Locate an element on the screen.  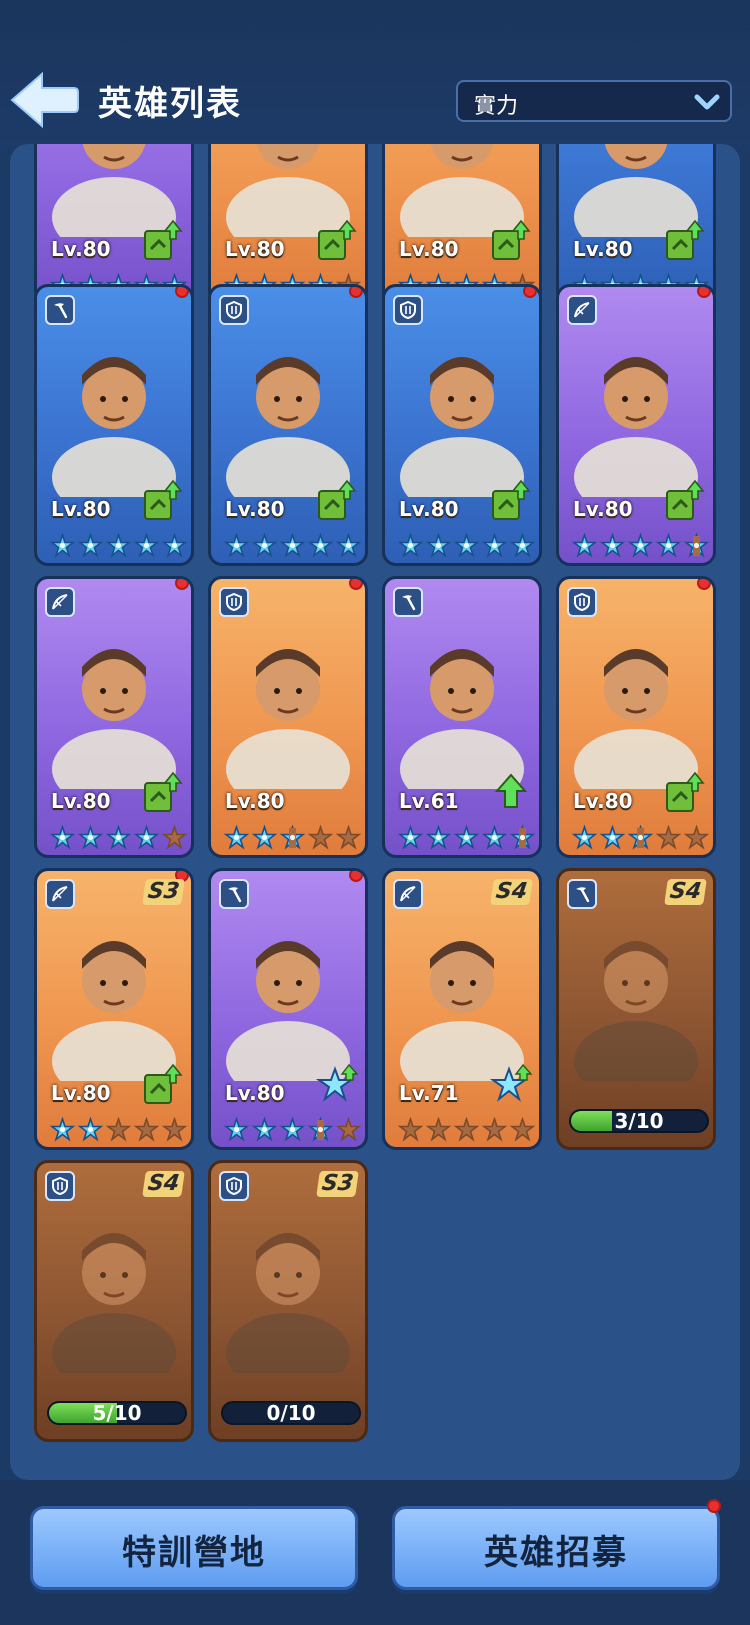
hero-level: Lv.71 is located at coordinates (429, 1093).